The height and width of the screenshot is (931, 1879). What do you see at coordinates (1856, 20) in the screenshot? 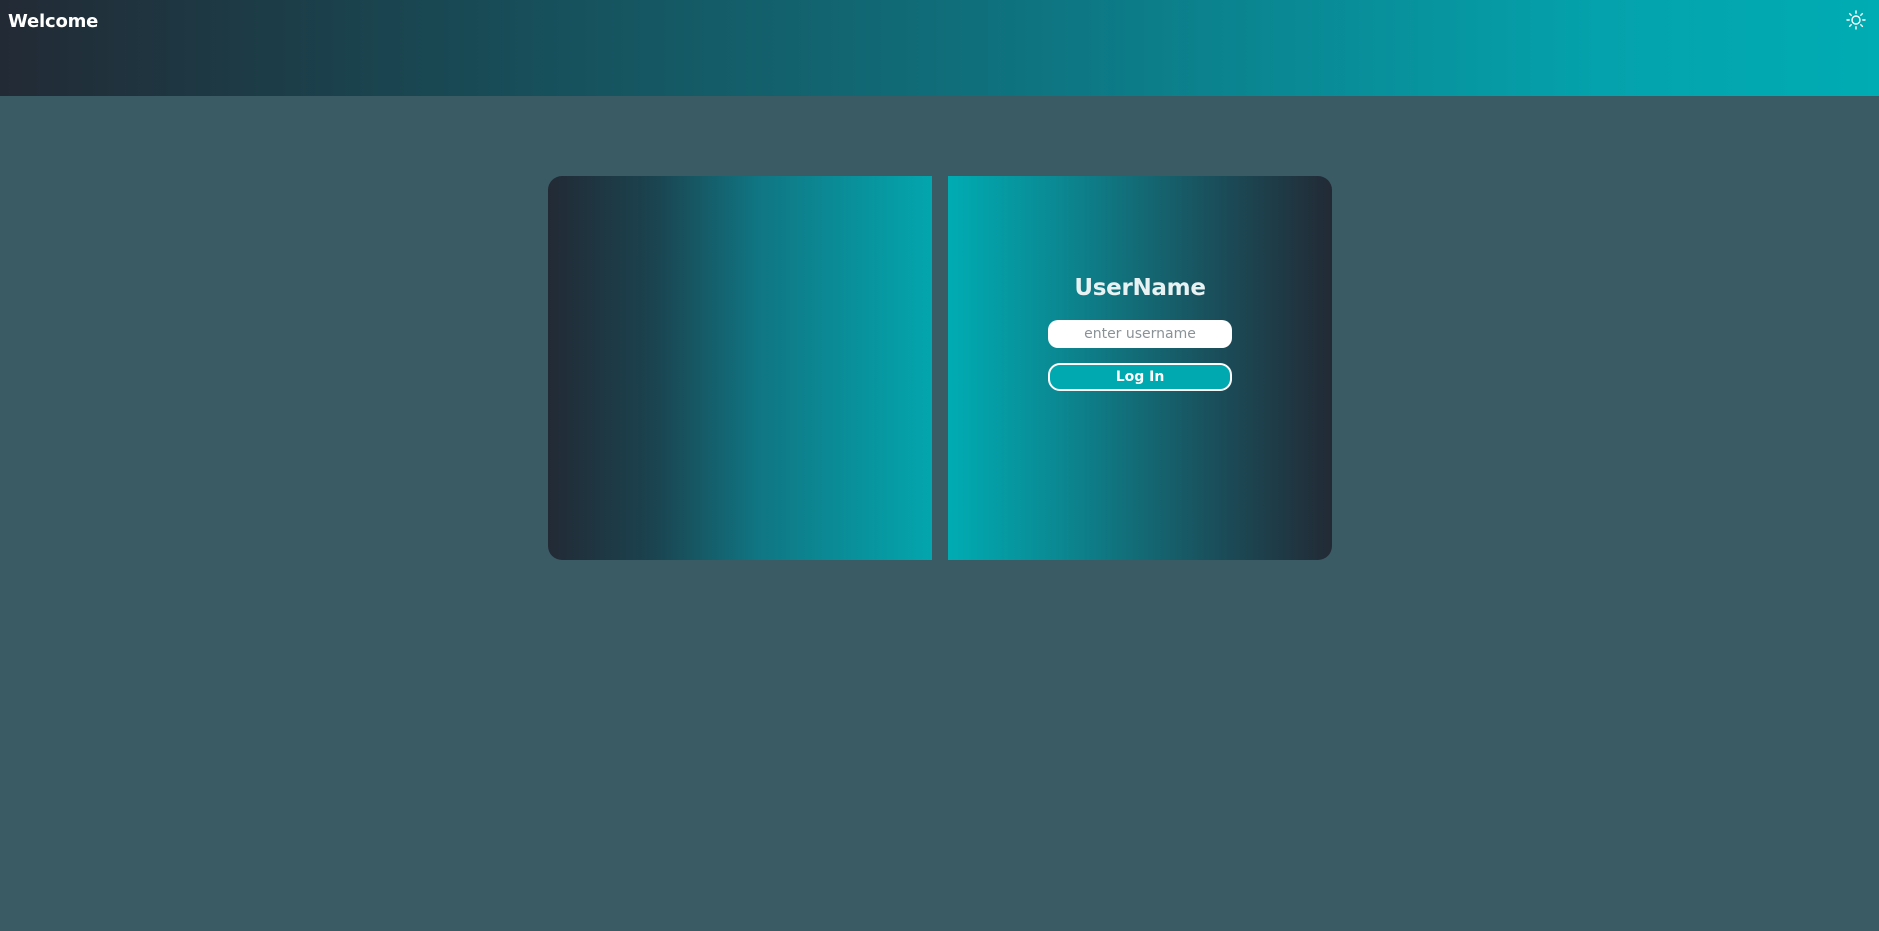
I see `sun-icon` at bounding box center [1856, 20].